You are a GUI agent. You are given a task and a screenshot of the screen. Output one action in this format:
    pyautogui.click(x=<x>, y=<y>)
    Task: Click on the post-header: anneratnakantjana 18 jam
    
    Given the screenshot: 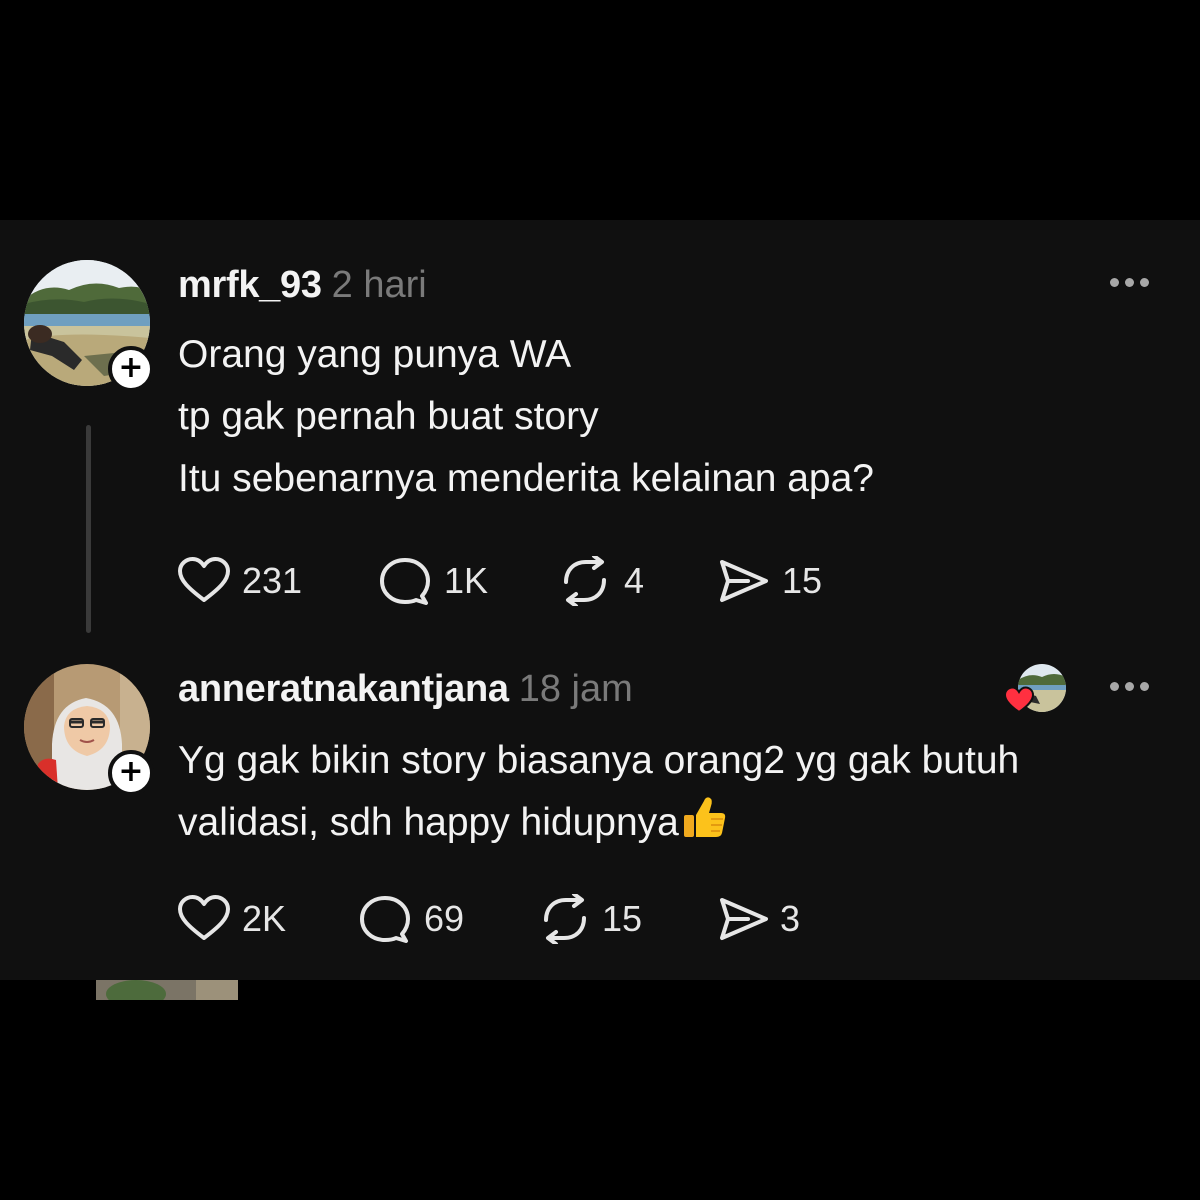 What is the action you would take?
    pyautogui.click(x=405, y=689)
    